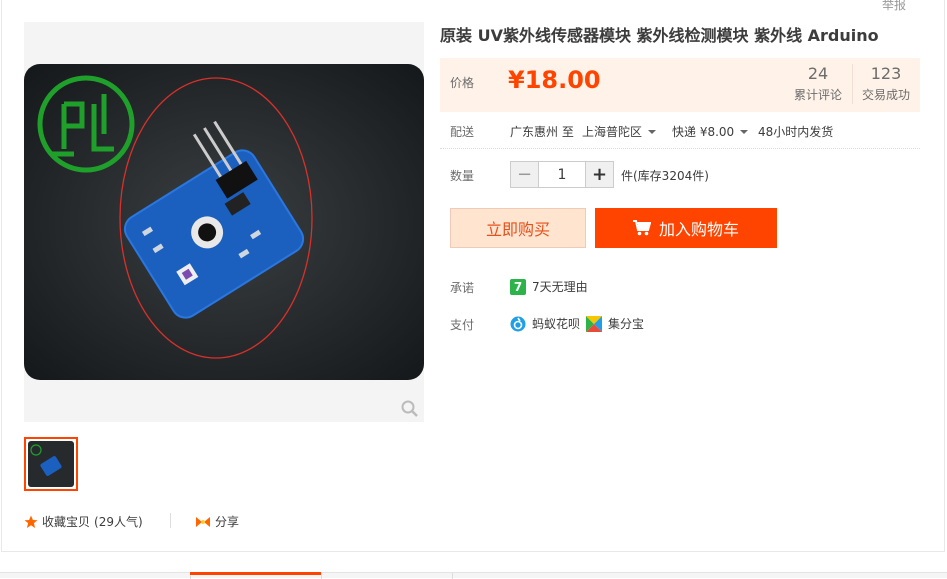 Image resolution: width=947 pixels, height=579 pixels. What do you see at coordinates (641, 228) in the screenshot?
I see `cart-icon` at bounding box center [641, 228].